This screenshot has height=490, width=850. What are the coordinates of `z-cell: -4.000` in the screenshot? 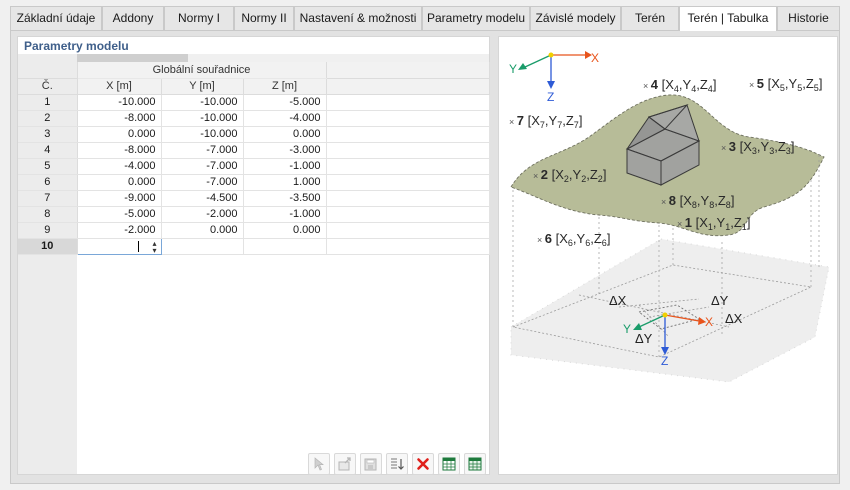 It's located at (285, 118).